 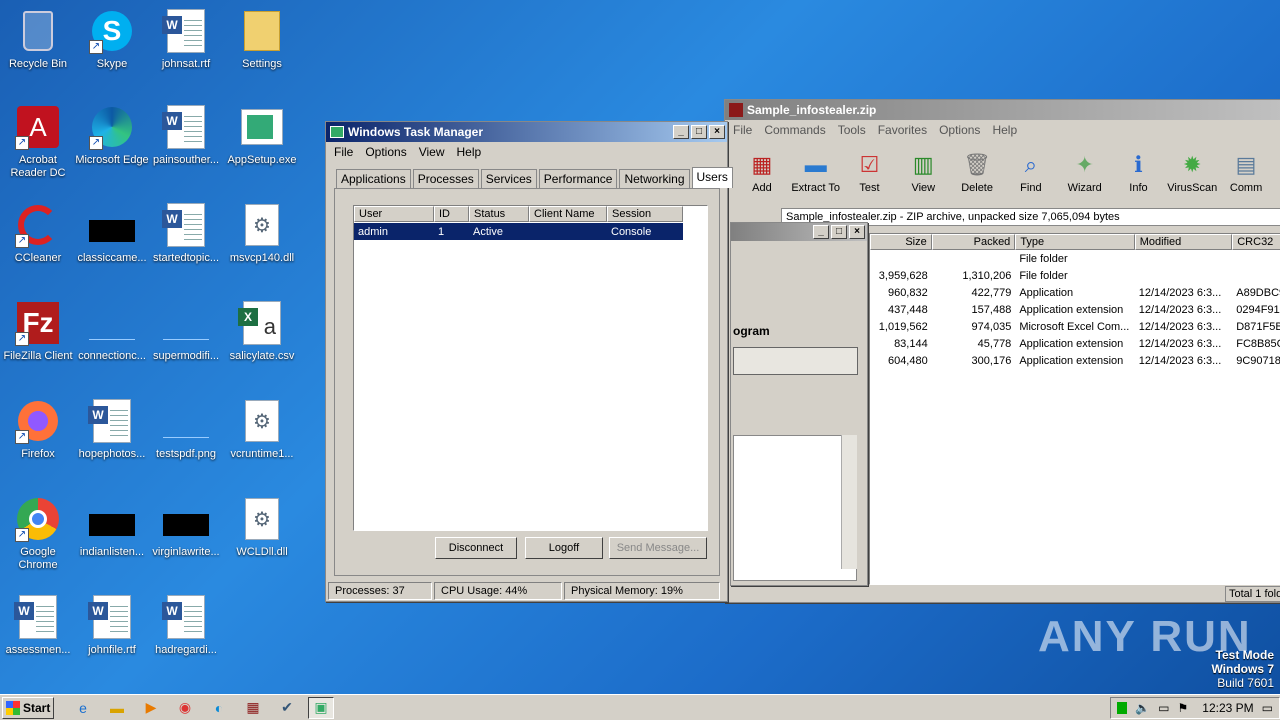 What do you see at coordinates (432, 152) in the screenshot?
I see `menu-view: View` at bounding box center [432, 152].